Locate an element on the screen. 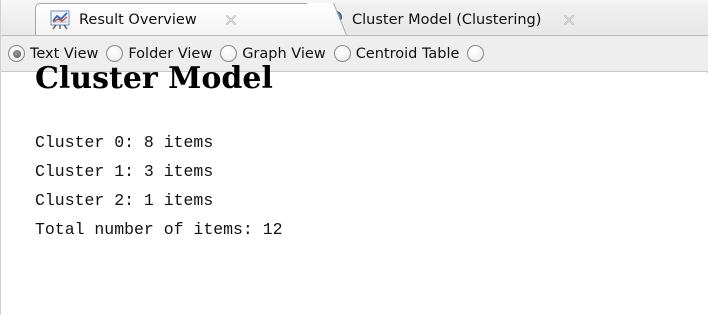 Image resolution: width=708 pixels, height=315 pixels. cluster-line: Cluster 1: 3 items is located at coordinates (124, 171).